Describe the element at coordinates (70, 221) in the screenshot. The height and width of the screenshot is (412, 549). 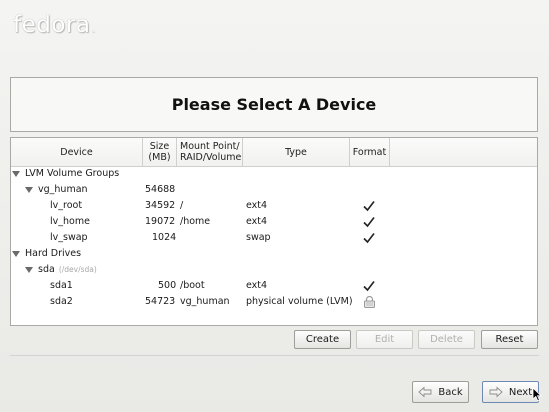
I see `device-name: lv_home` at that location.